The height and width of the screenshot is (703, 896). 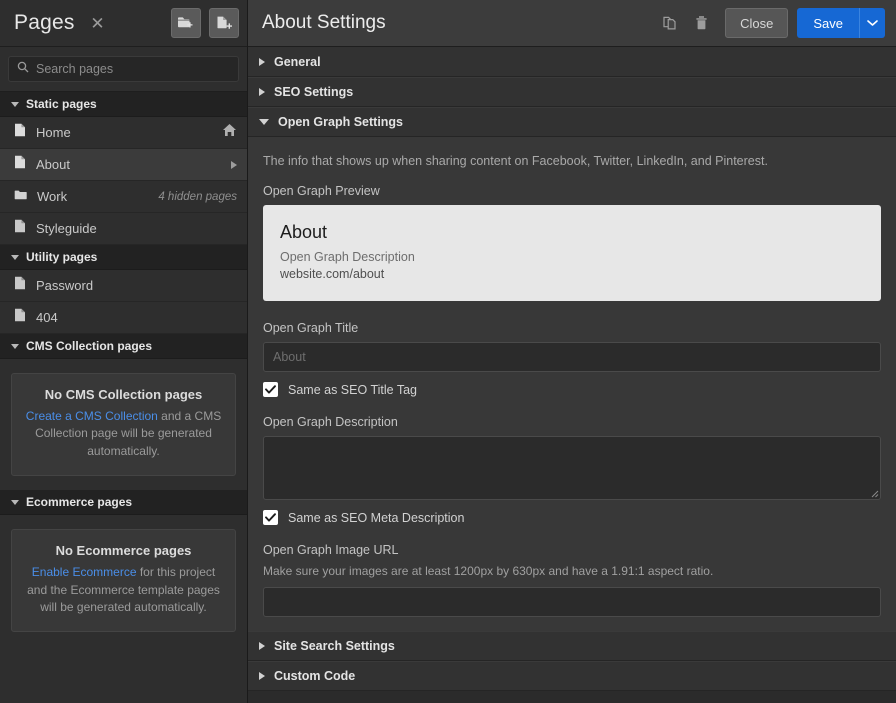 I want to click on duplicate-icon, so click(x=670, y=23).